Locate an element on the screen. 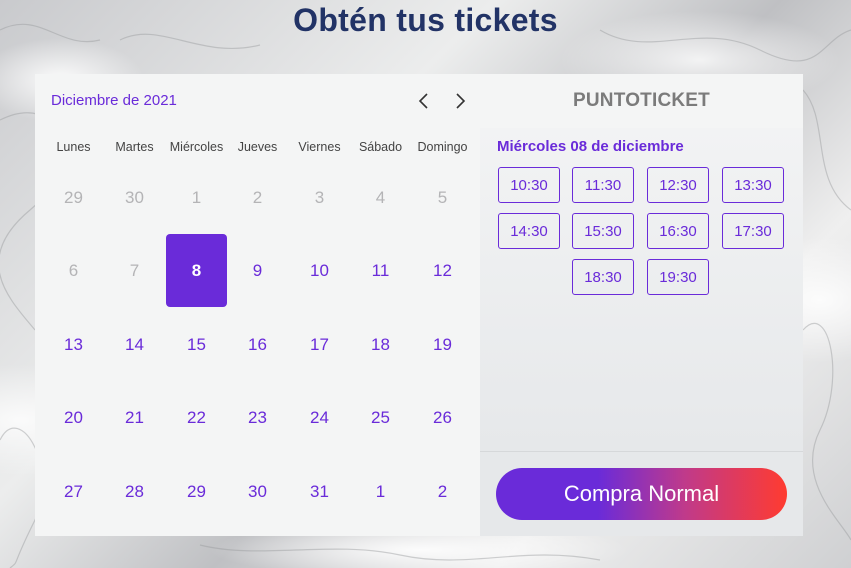 The image size is (851, 568). calendar-day-number: 6 is located at coordinates (73, 270).